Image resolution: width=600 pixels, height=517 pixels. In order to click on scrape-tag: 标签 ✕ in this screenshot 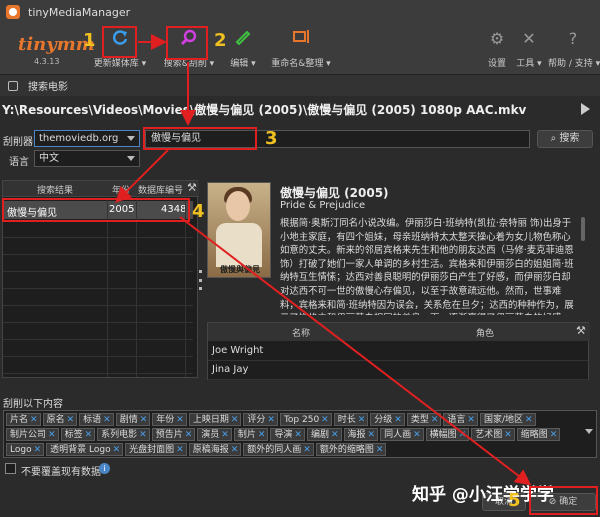, I will do `click(78, 434)`.